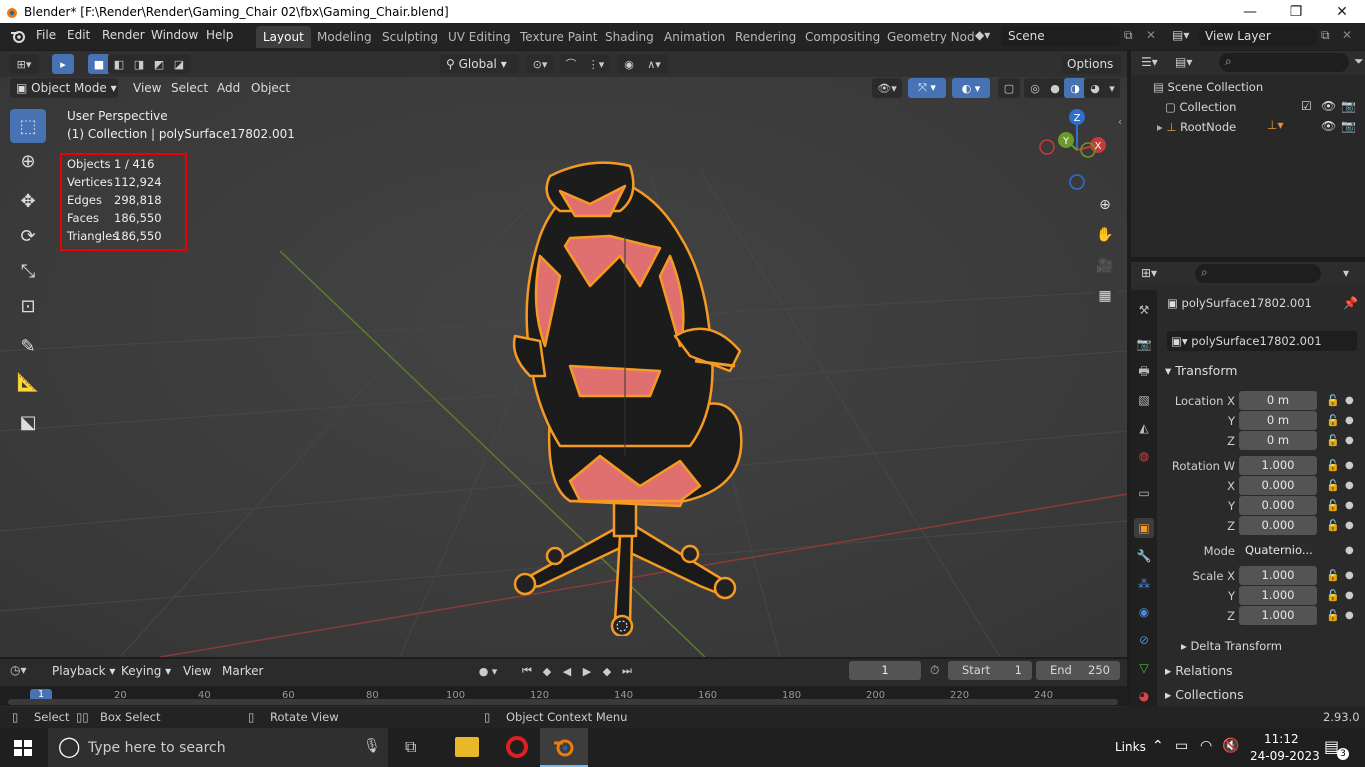 This screenshot has height=767, width=1365. Describe the element at coordinates (410, 37) in the screenshot. I see `tab-sculpting: Sculpting` at that location.